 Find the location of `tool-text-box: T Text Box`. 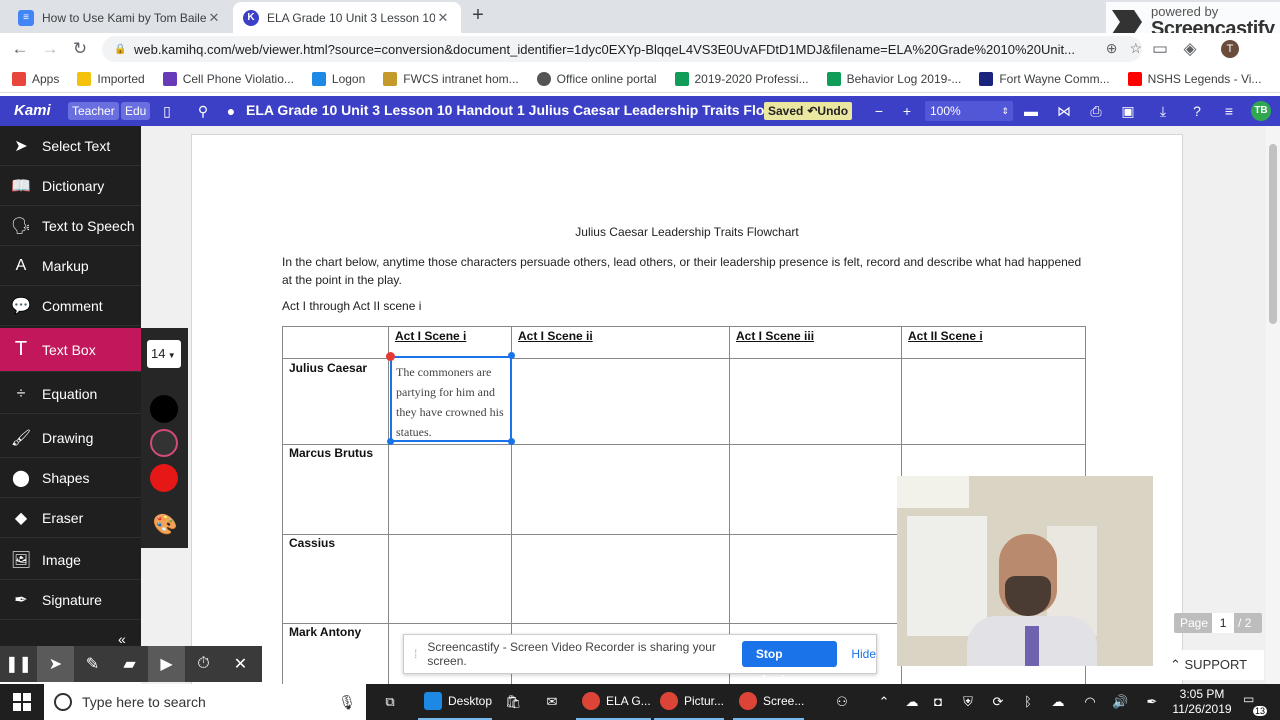

tool-text-box: T Text Box is located at coordinates (70, 350).